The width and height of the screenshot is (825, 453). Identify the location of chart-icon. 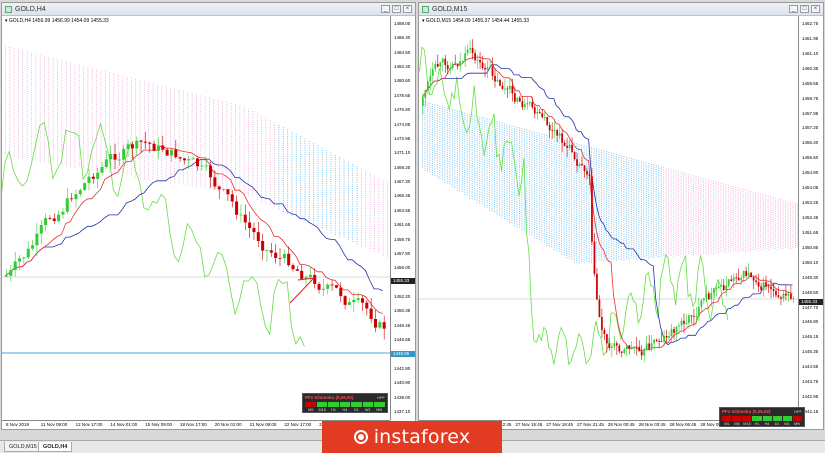
(8, 9).